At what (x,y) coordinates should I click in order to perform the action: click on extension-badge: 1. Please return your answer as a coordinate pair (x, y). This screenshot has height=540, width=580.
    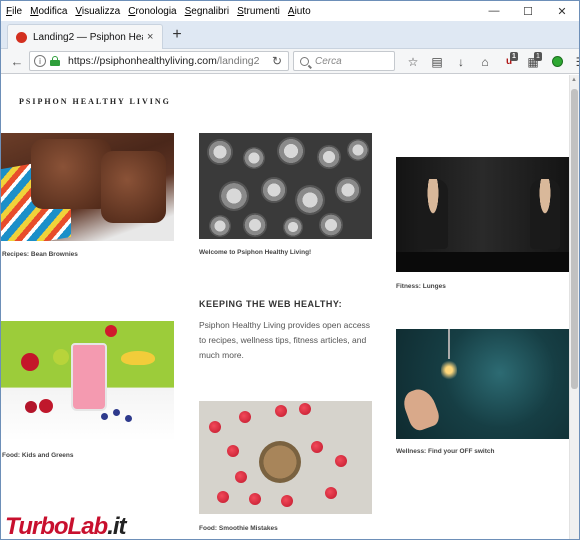
    Looking at the image, I should click on (538, 56).